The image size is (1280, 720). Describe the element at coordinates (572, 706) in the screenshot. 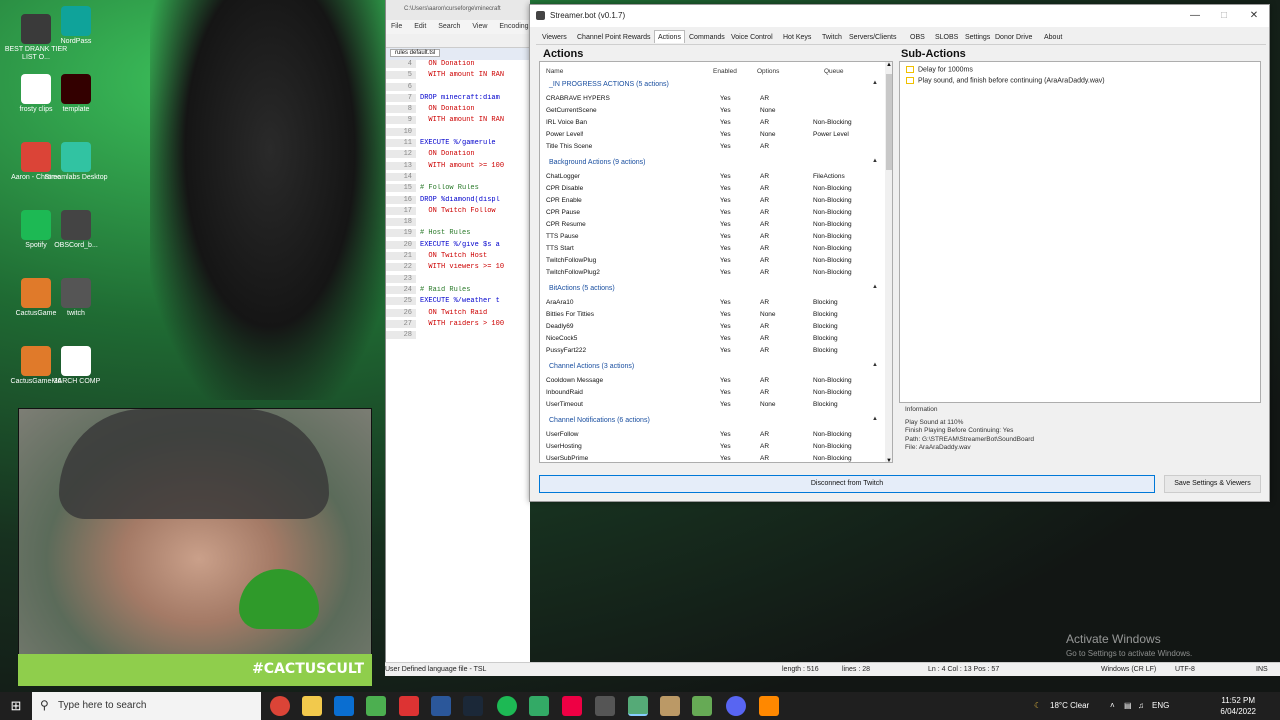

I see `maps-icon` at that location.